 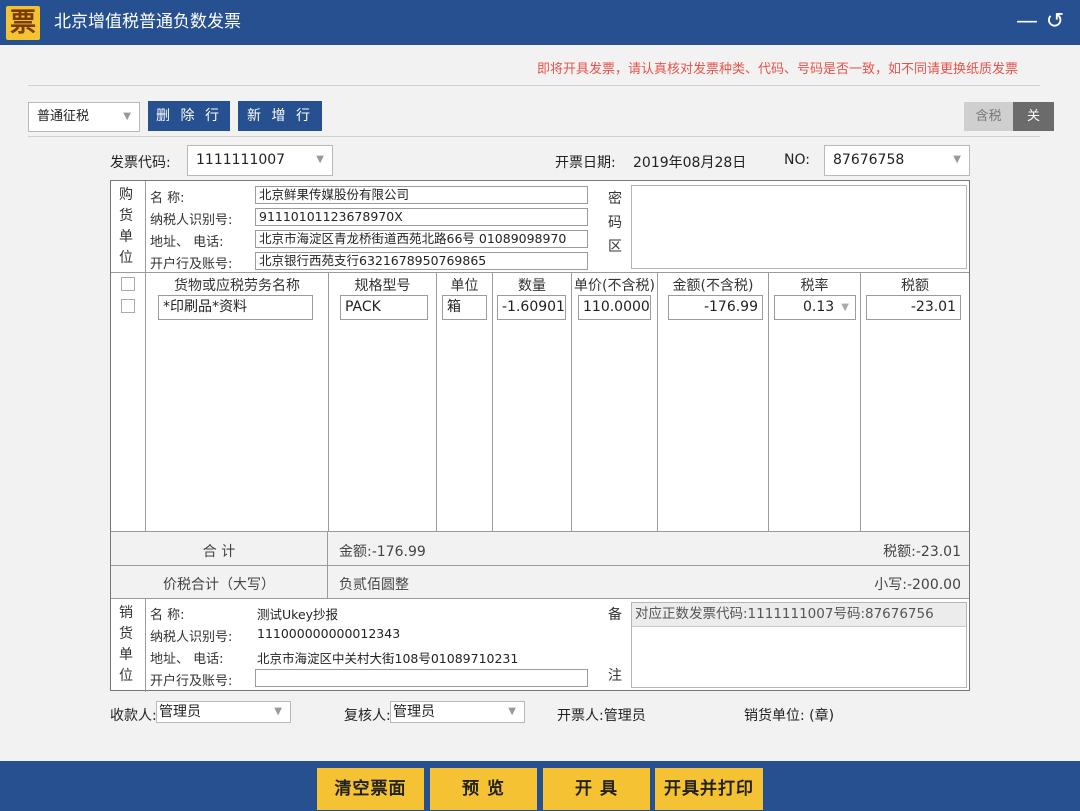 I want to click on invoice-code-value: 1111111007, so click(x=241, y=160).